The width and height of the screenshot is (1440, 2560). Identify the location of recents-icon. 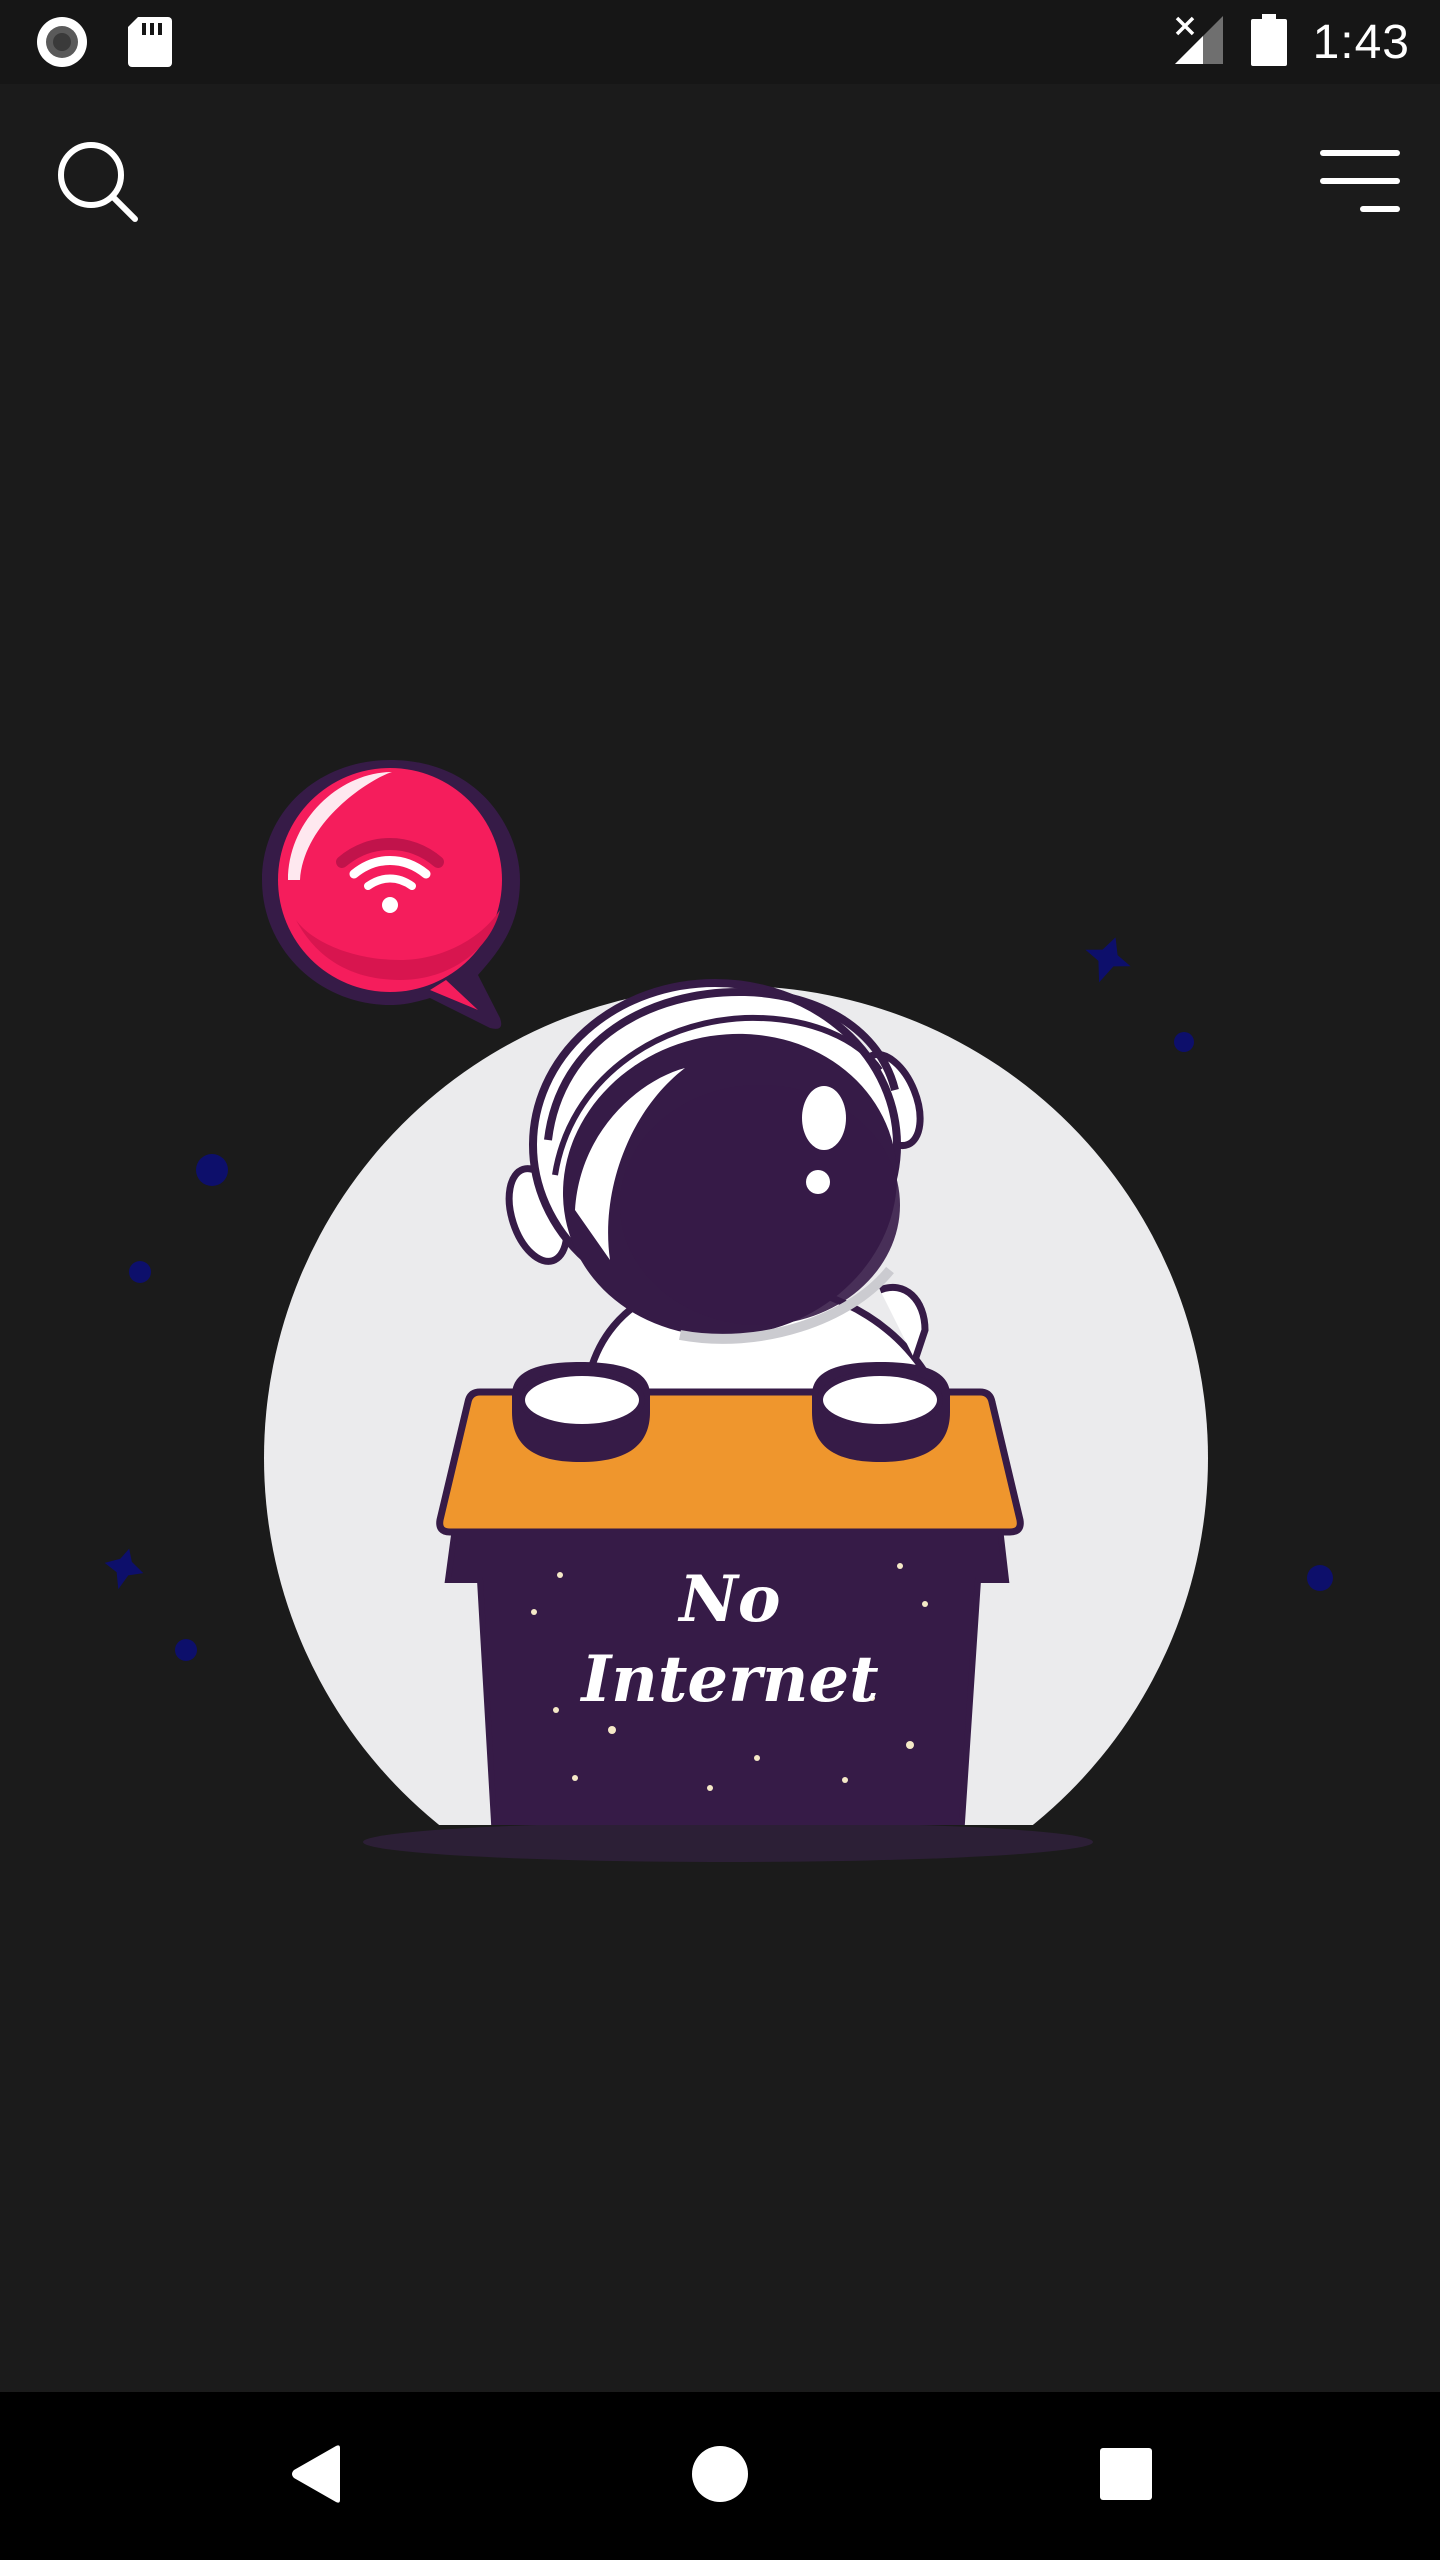
(1126, 2476).